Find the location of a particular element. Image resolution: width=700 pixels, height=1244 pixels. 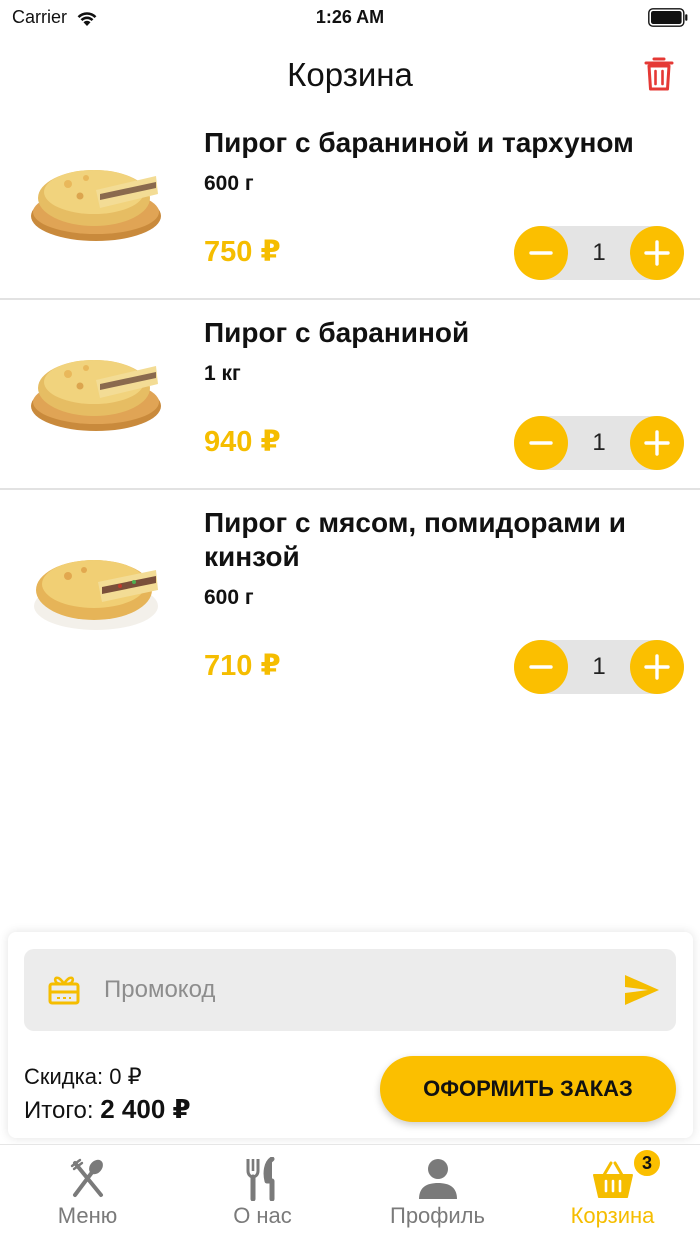

item-weight: 1 кг is located at coordinates (222, 373).